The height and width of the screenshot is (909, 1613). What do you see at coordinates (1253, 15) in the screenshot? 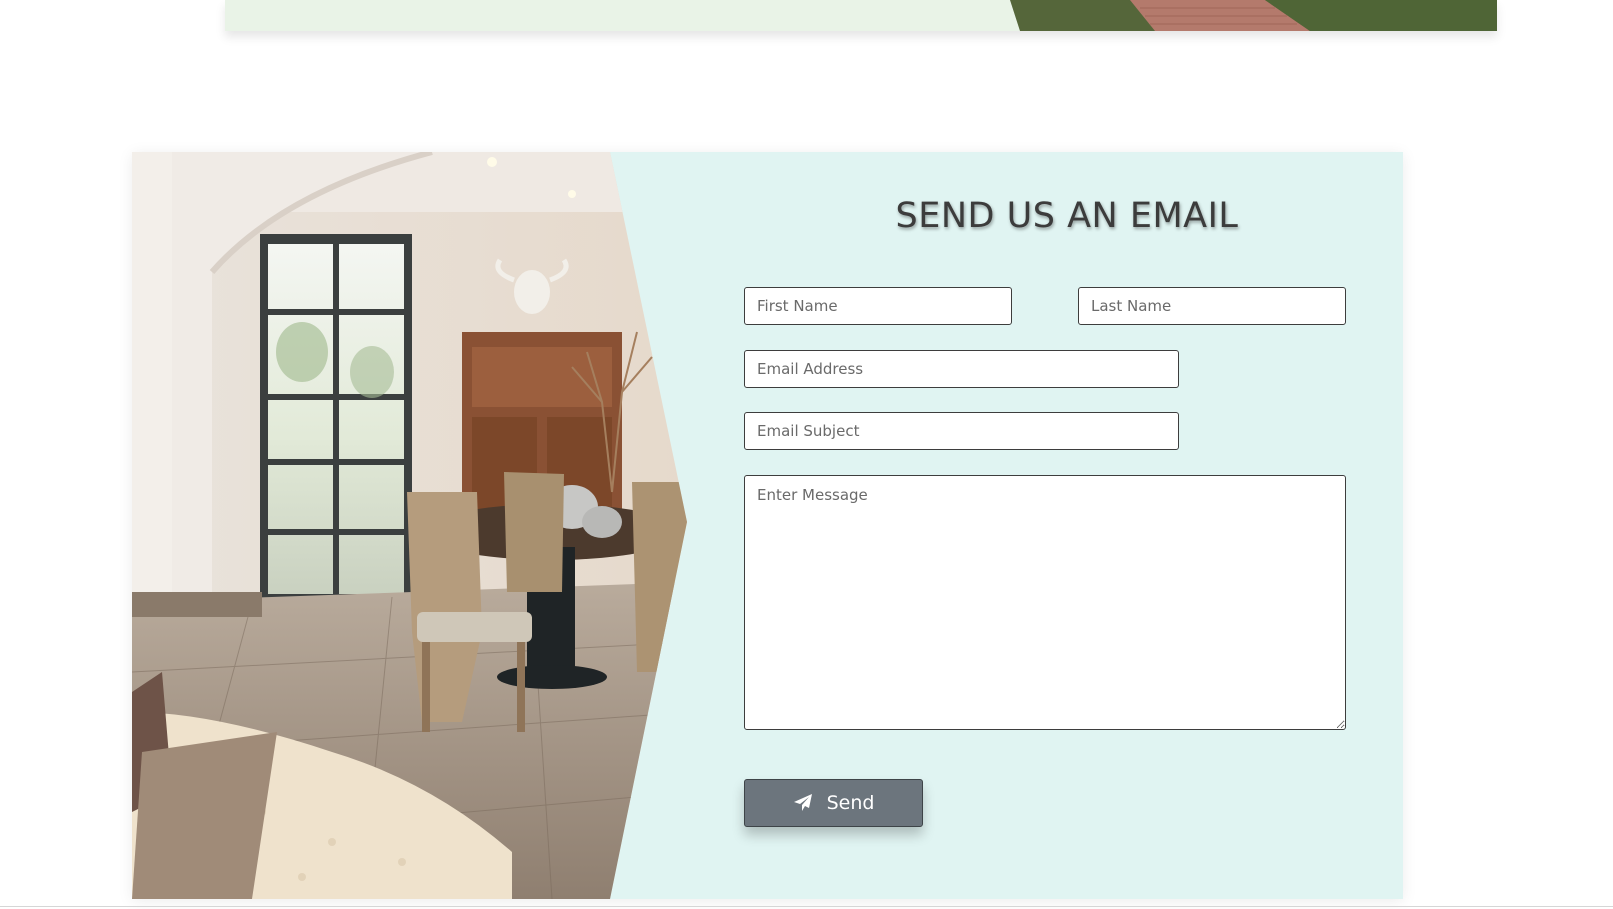
I see `garden-path-image` at bounding box center [1253, 15].